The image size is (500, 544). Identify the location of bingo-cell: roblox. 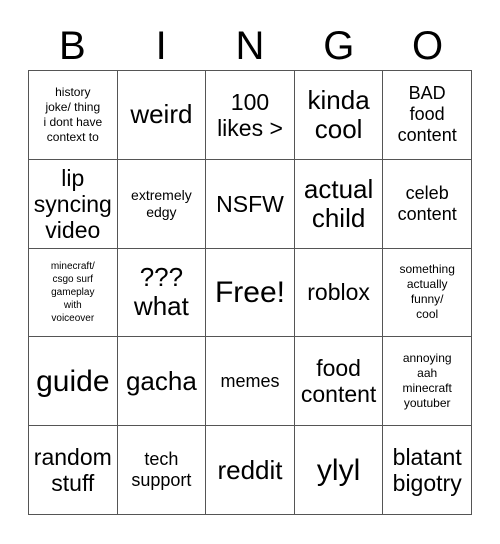
(338, 292).